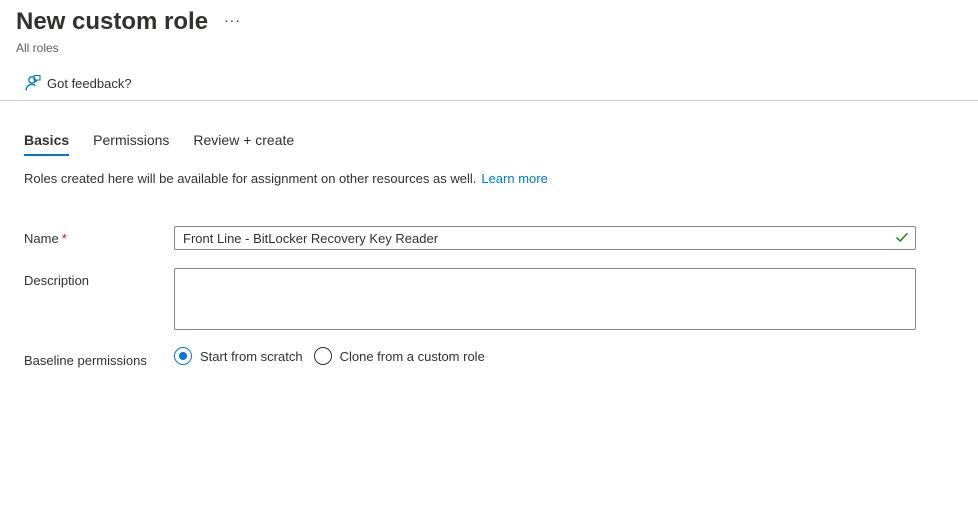  Describe the element at coordinates (57, 280) in the screenshot. I see `description-label: Description` at that location.